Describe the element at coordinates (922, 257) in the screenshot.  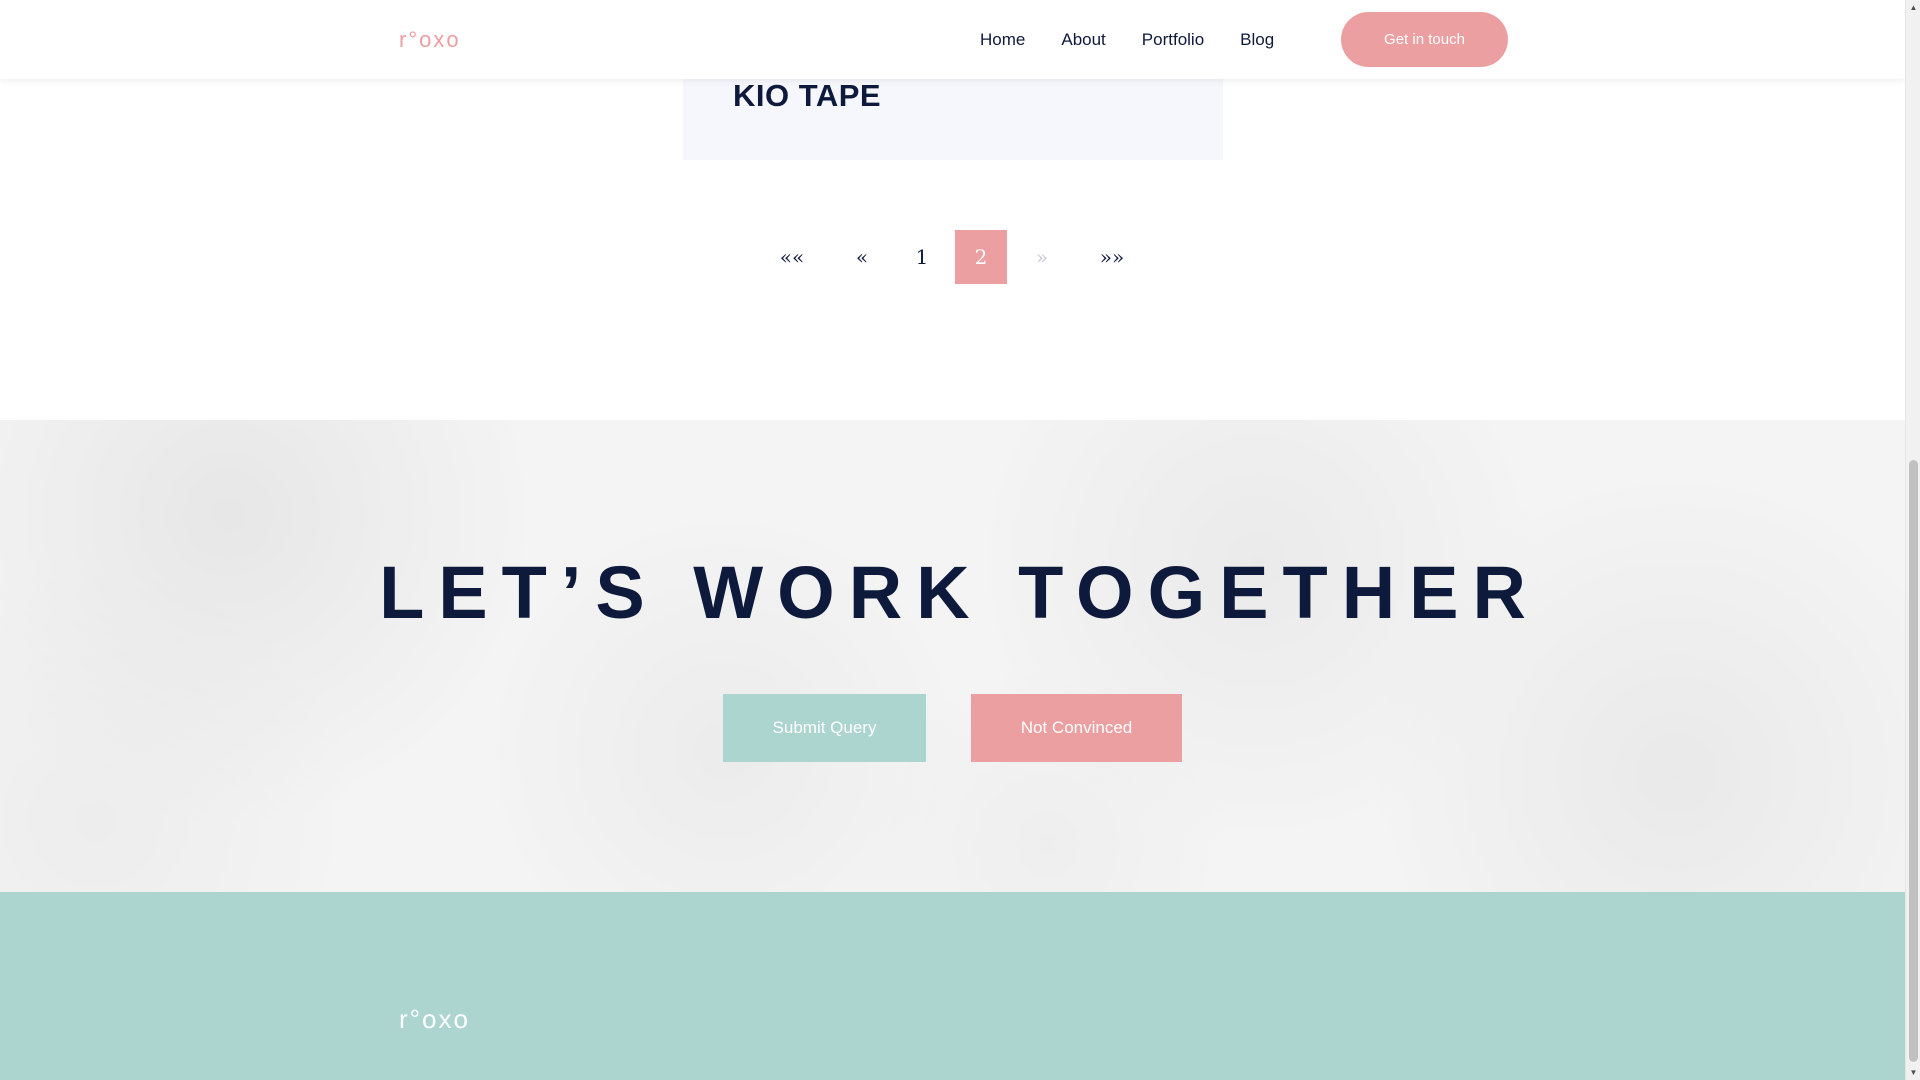
I see `pagination-page-1: 1` at that location.